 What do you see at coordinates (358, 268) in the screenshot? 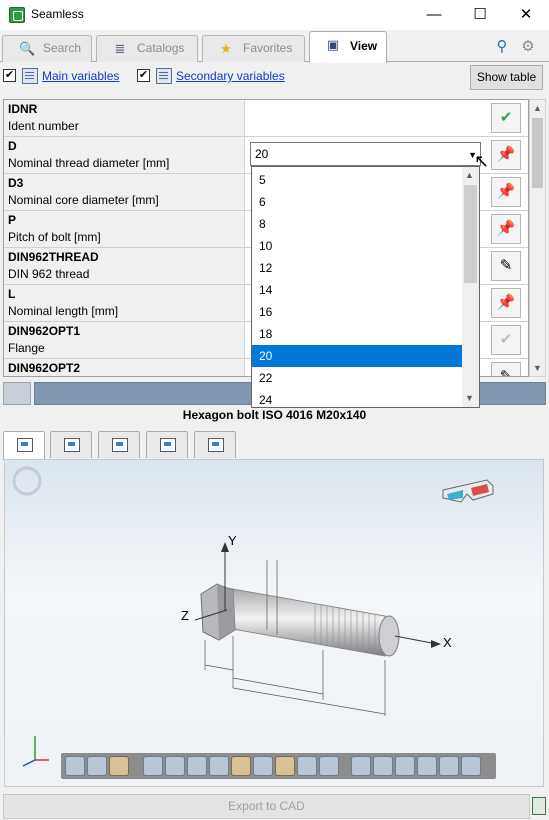
I see `dropdown-option: 12` at bounding box center [358, 268].